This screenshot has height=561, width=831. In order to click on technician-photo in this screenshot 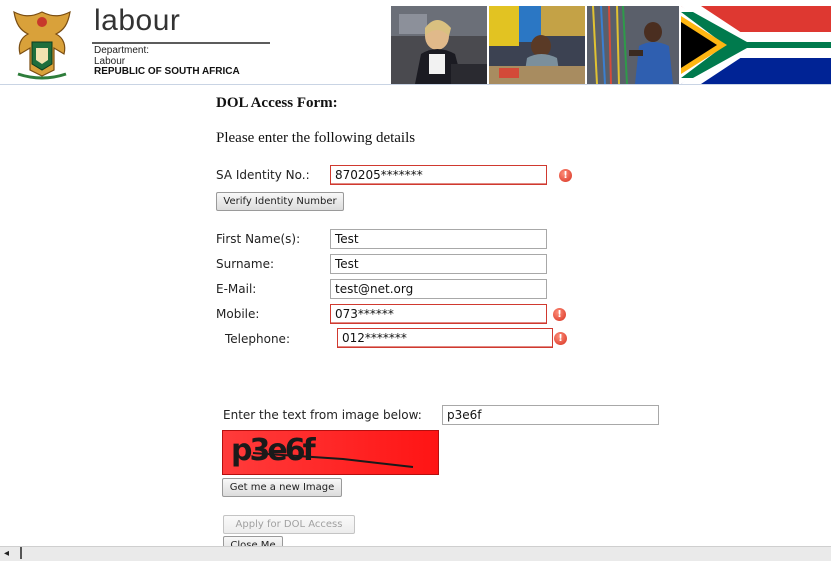, I will do `click(633, 45)`.